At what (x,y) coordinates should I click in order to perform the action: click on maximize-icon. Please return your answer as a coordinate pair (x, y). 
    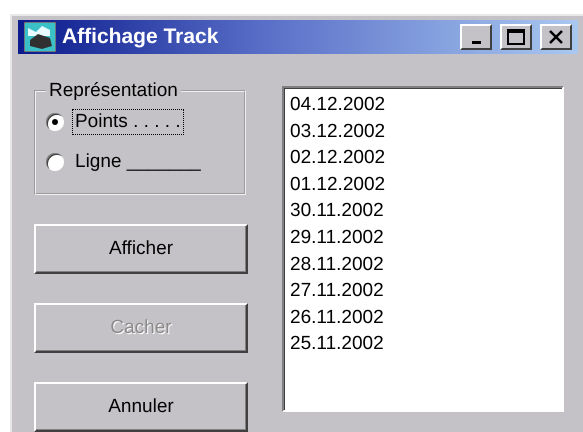
    Looking at the image, I should click on (516, 37).